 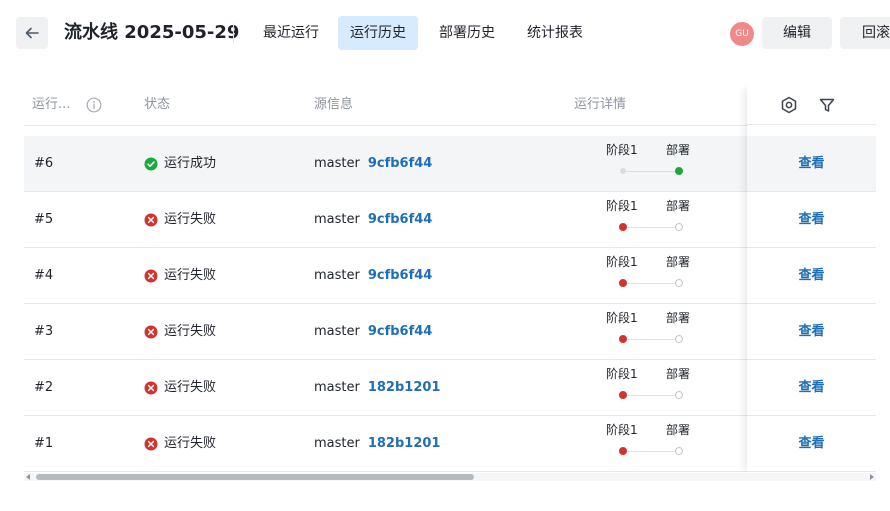 What do you see at coordinates (44, 219) in the screenshot?
I see `run-number: #5` at bounding box center [44, 219].